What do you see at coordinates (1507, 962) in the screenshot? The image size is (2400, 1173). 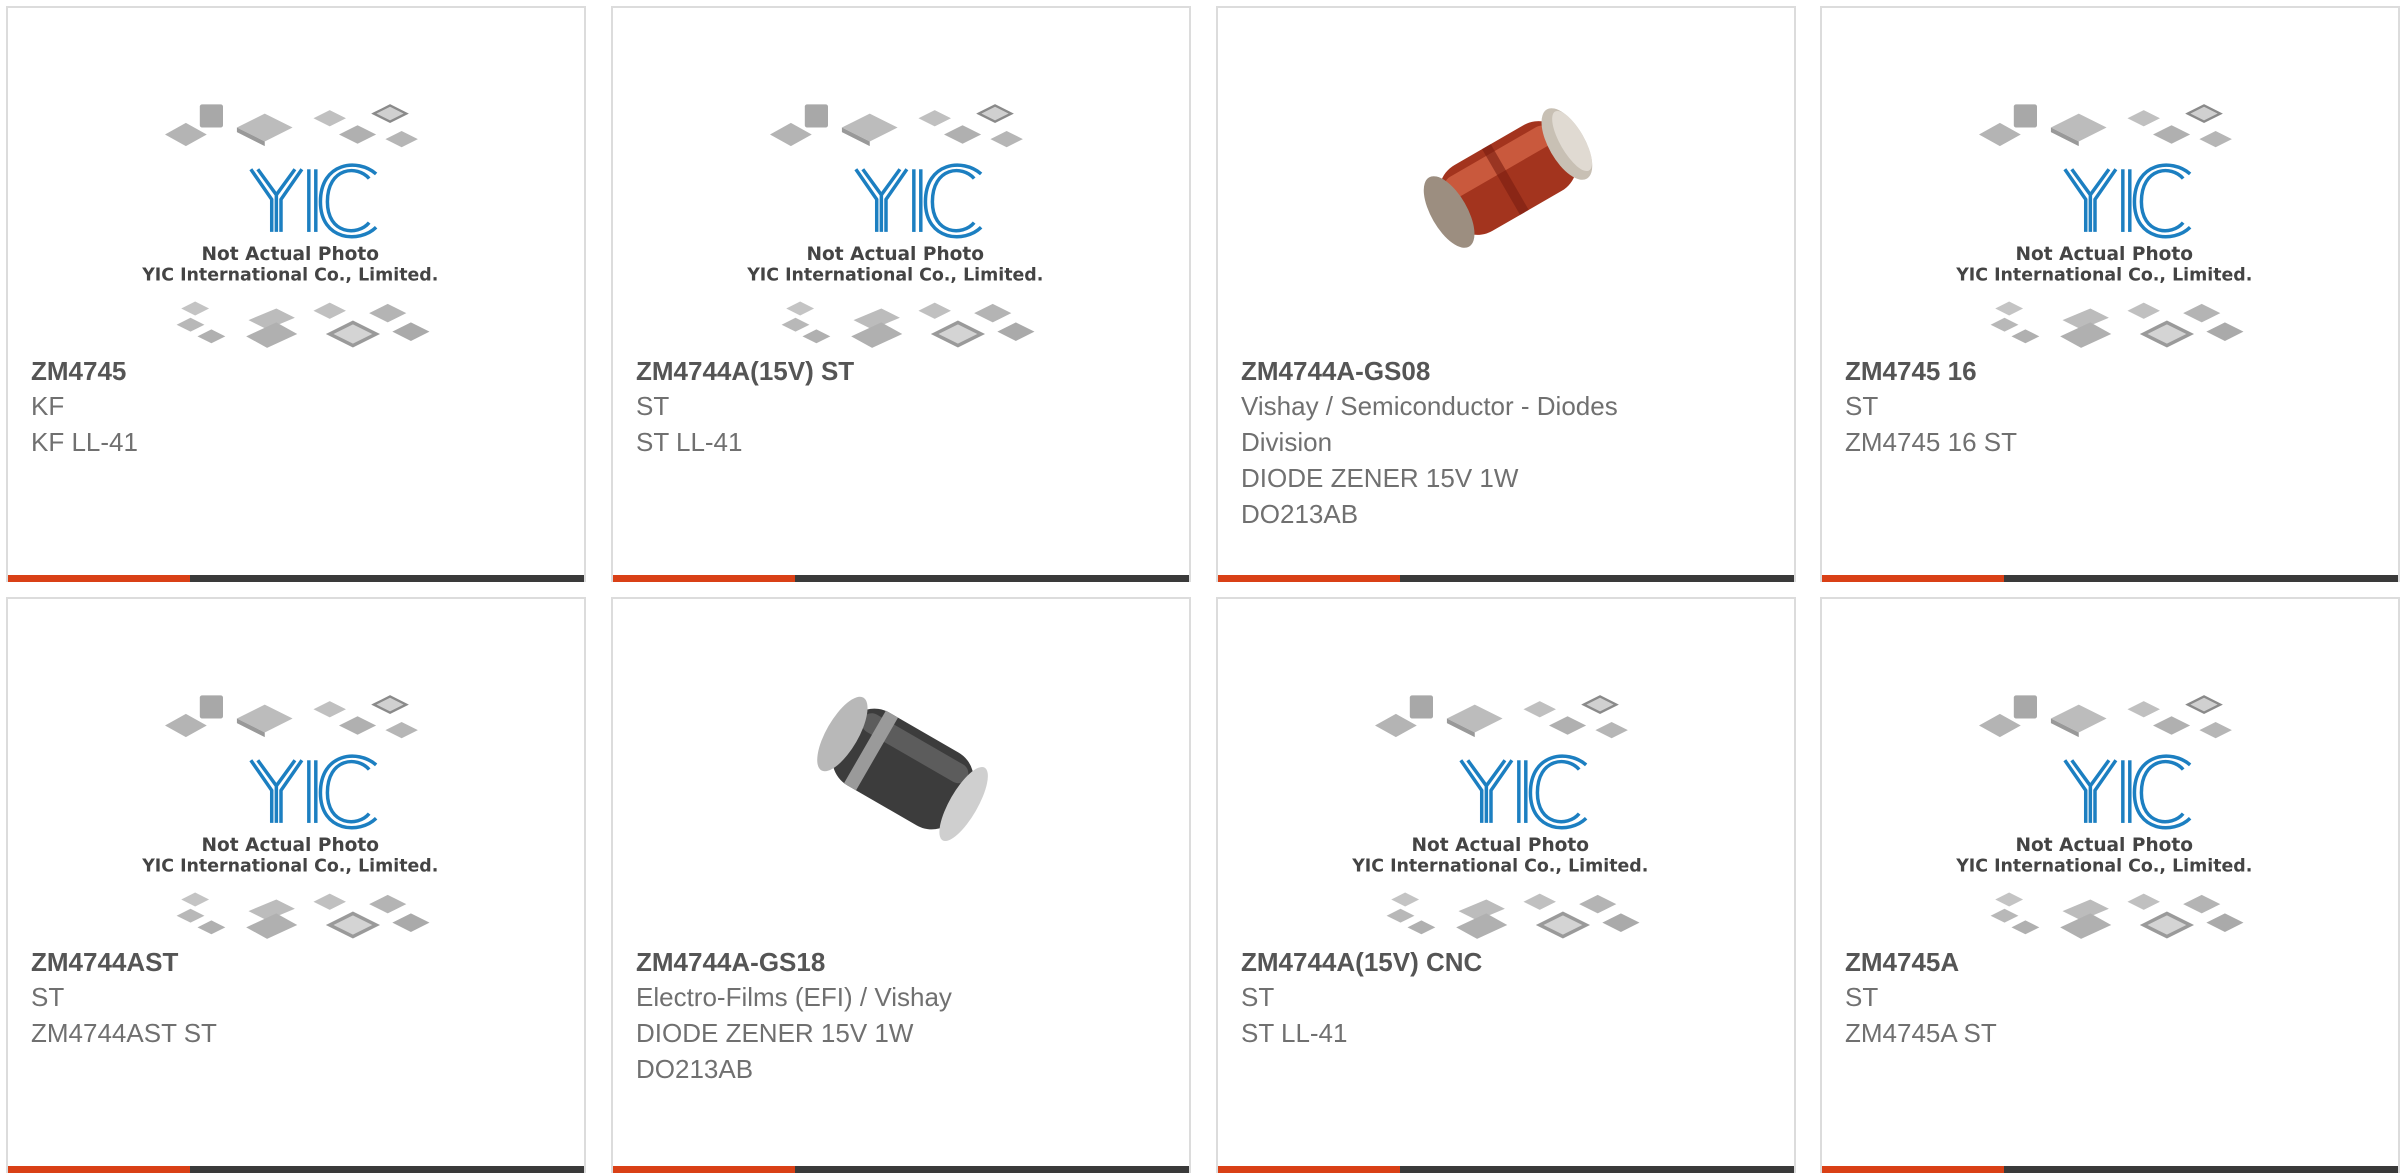 I see `part-number: ZM4744A(15V) CNC` at bounding box center [1507, 962].